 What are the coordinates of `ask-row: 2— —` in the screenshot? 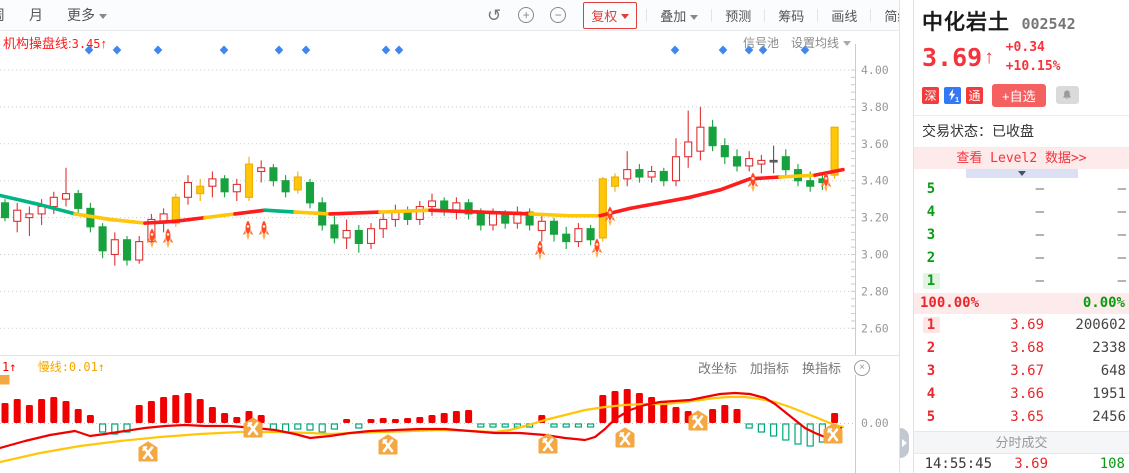 It's located at (1021, 258).